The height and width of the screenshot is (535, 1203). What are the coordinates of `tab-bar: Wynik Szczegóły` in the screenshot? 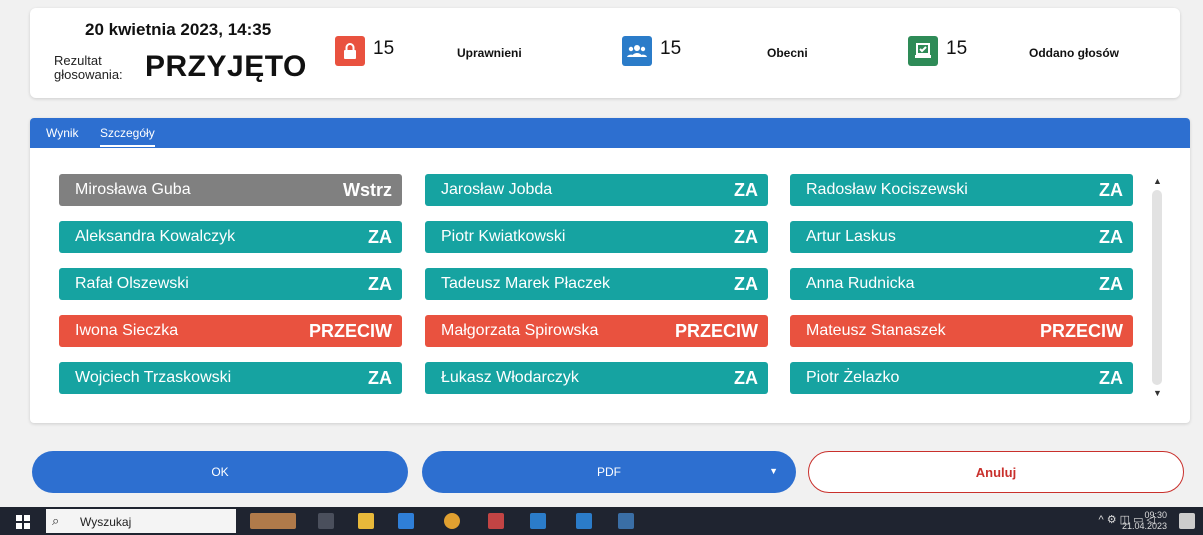 It's located at (610, 133).